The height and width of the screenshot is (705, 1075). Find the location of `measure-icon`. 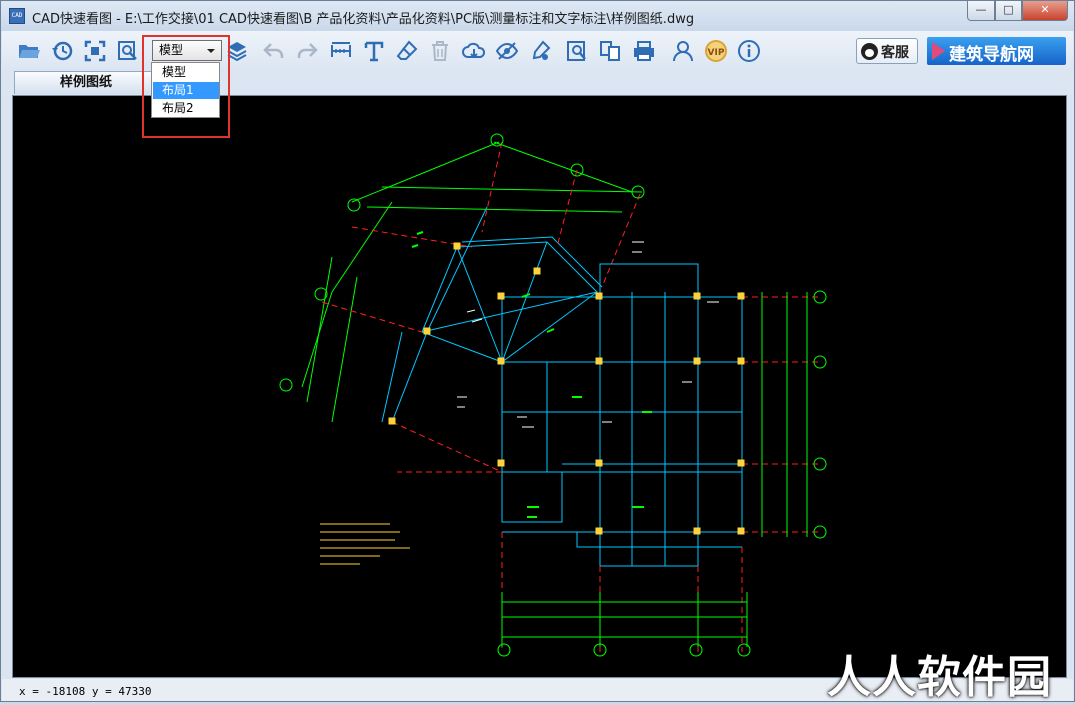

measure-icon is located at coordinates (341, 51).